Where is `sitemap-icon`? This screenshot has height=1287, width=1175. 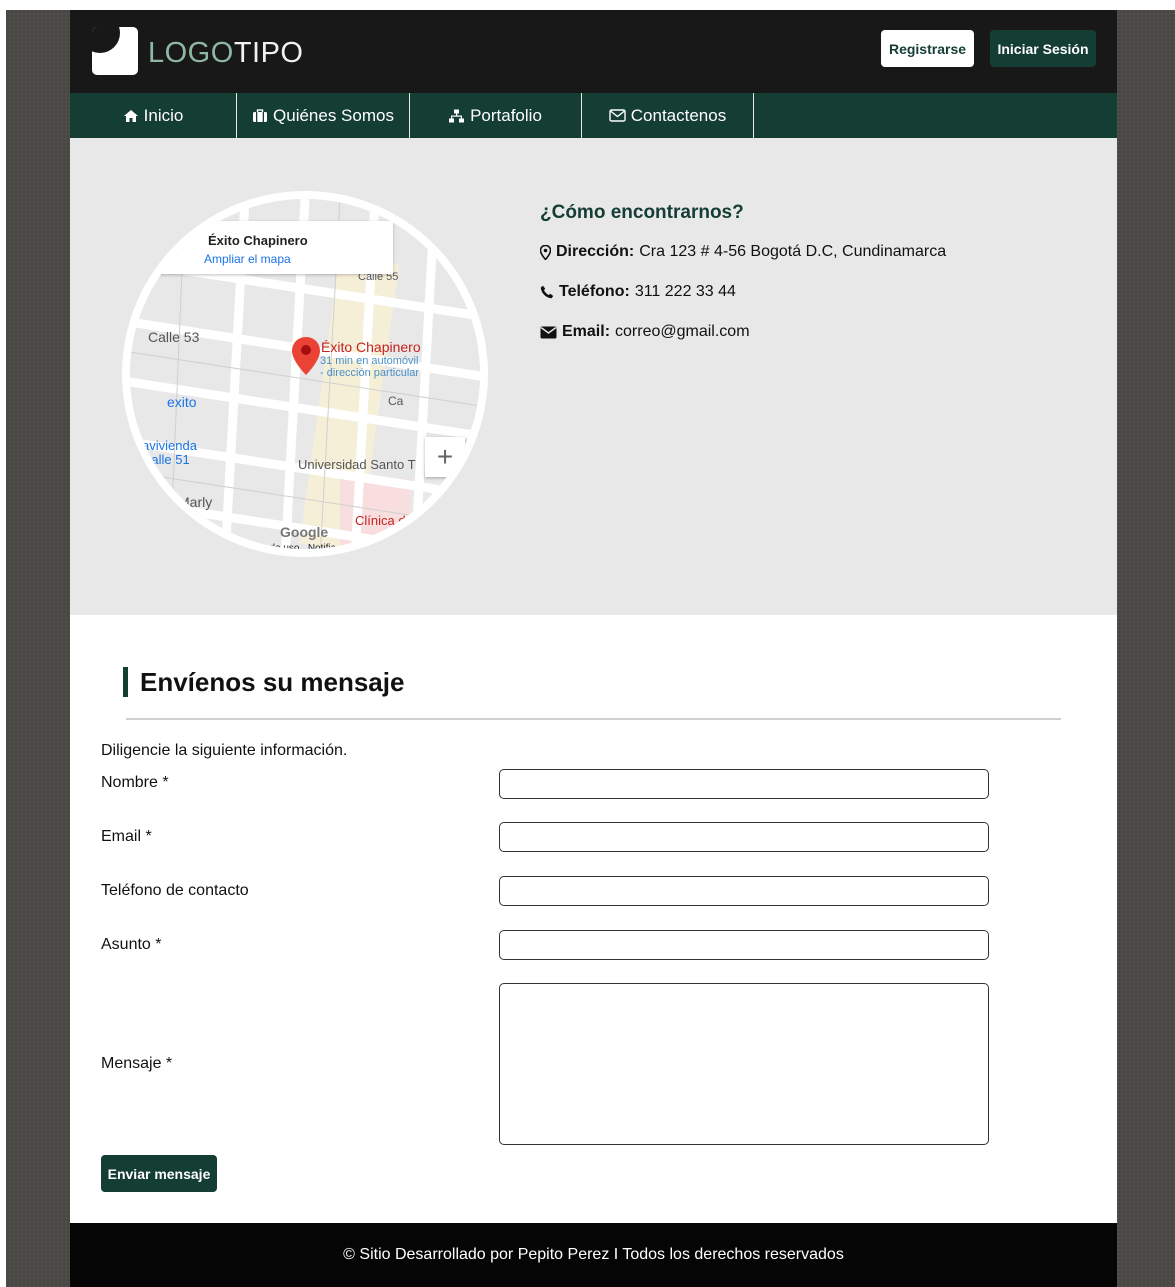 sitemap-icon is located at coordinates (457, 115).